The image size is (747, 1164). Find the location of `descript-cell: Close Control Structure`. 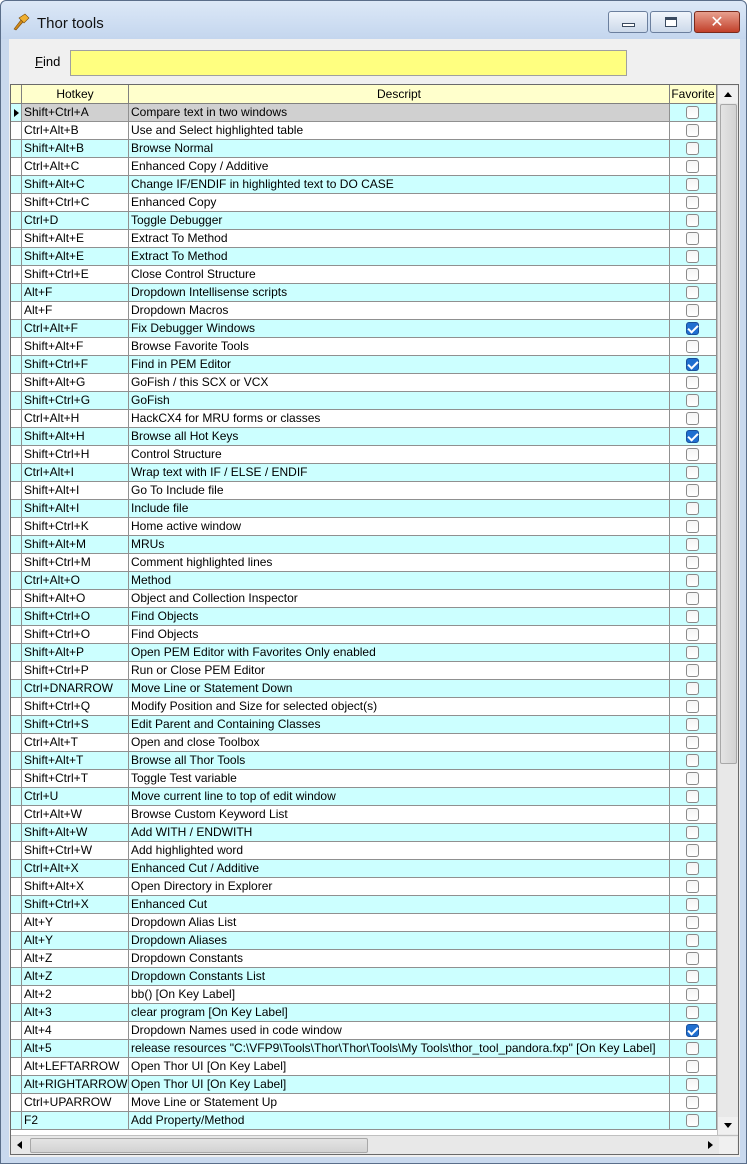

descript-cell: Close Control Structure is located at coordinates (399, 274).